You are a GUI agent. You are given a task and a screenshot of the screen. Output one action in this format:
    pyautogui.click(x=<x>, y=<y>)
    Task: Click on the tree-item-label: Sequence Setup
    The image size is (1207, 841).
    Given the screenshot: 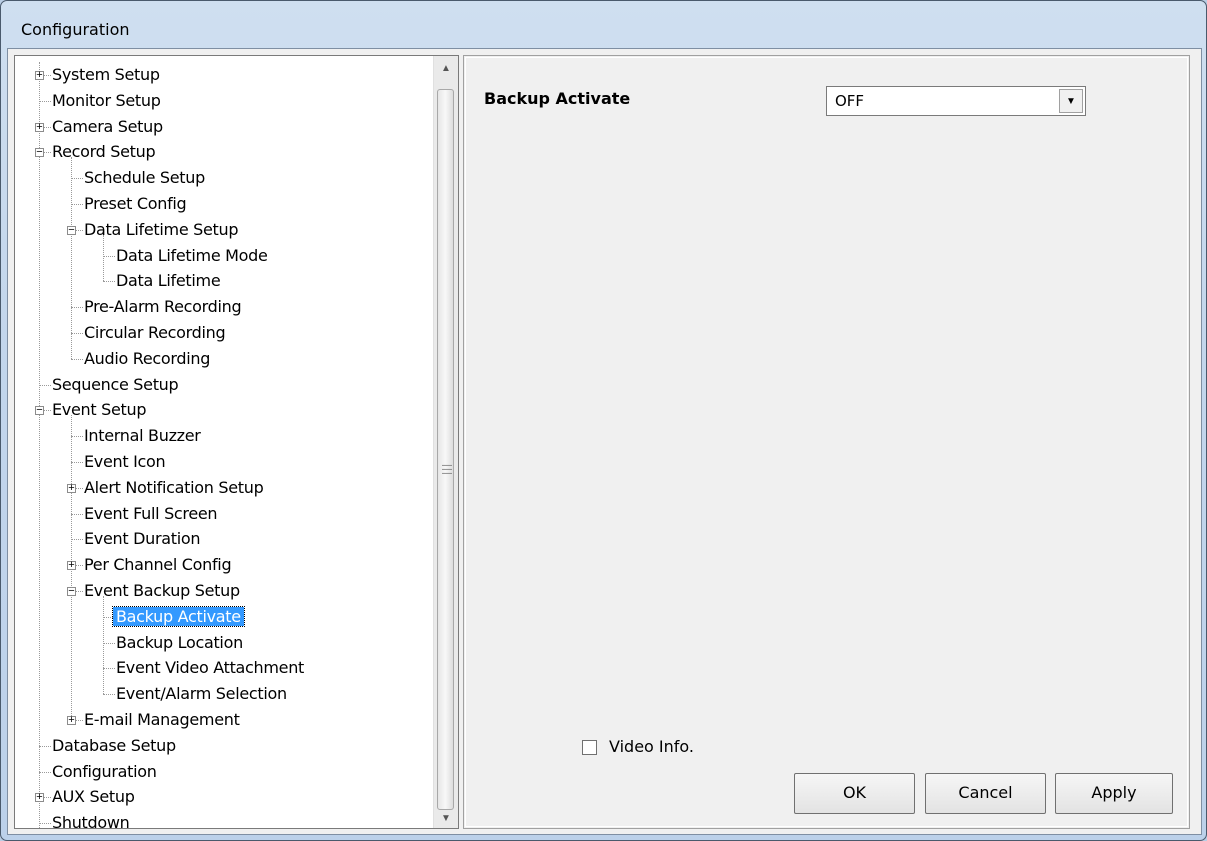 What is the action you would take?
    pyautogui.click(x=115, y=384)
    